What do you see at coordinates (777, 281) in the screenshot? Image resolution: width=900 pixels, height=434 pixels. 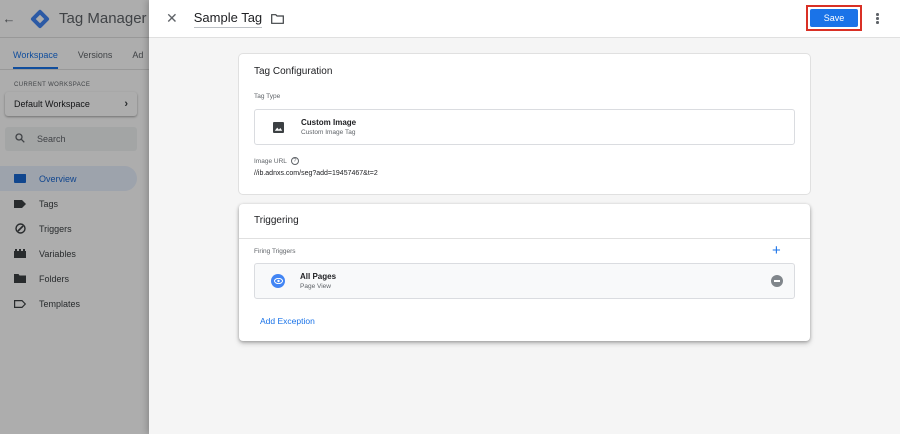 I see `remove-circle-icon` at bounding box center [777, 281].